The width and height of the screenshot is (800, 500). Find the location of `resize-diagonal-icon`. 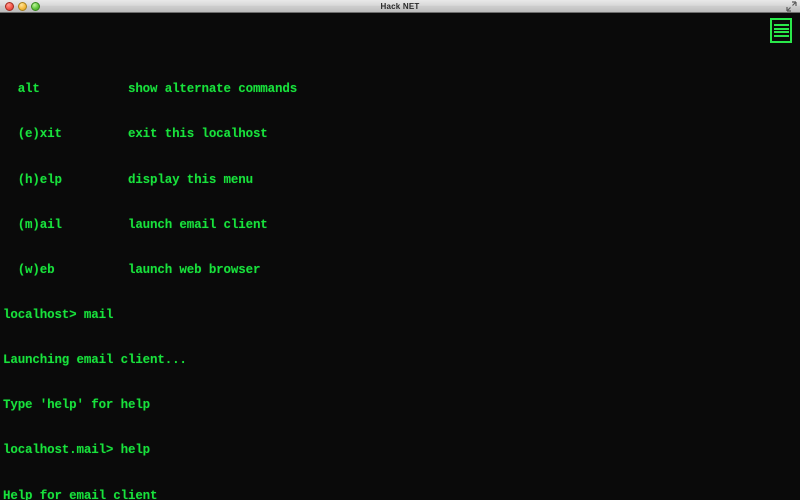

resize-diagonal-icon is located at coordinates (791, 6).